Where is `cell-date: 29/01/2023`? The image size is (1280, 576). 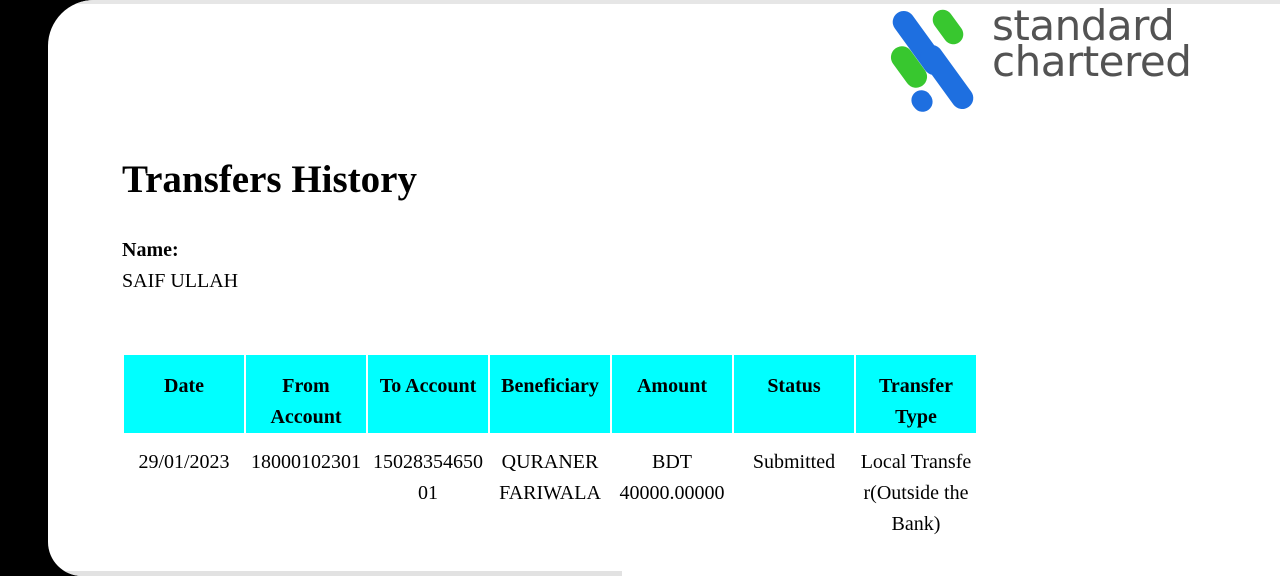
cell-date: 29/01/2023 is located at coordinates (184, 462).